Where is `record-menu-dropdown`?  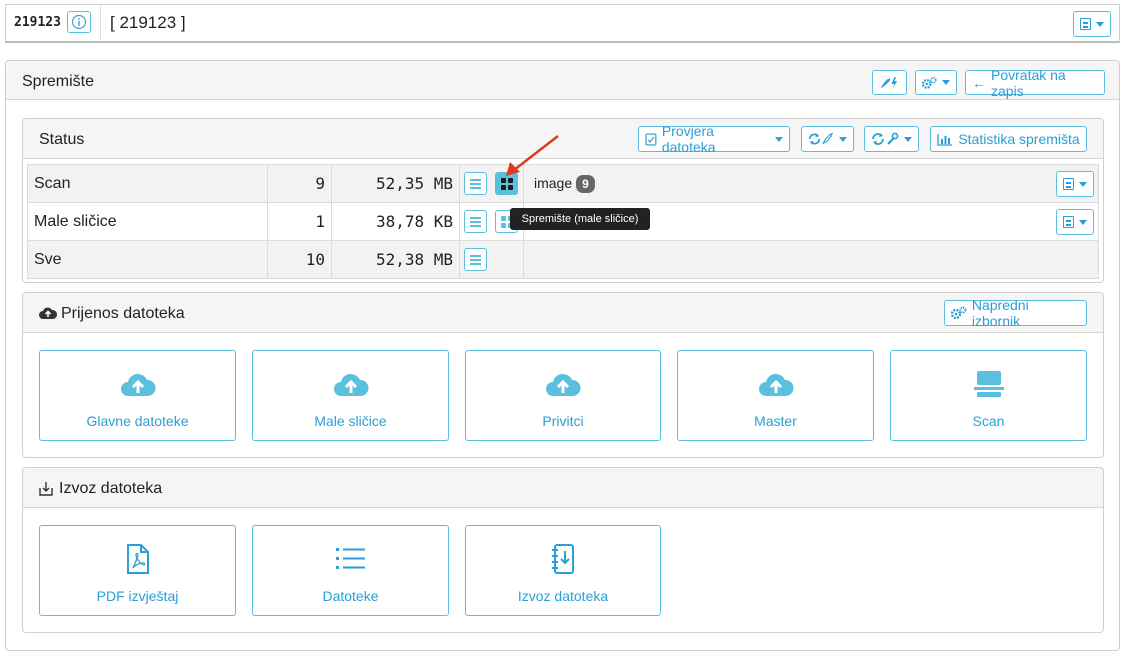 record-menu-dropdown is located at coordinates (1092, 24).